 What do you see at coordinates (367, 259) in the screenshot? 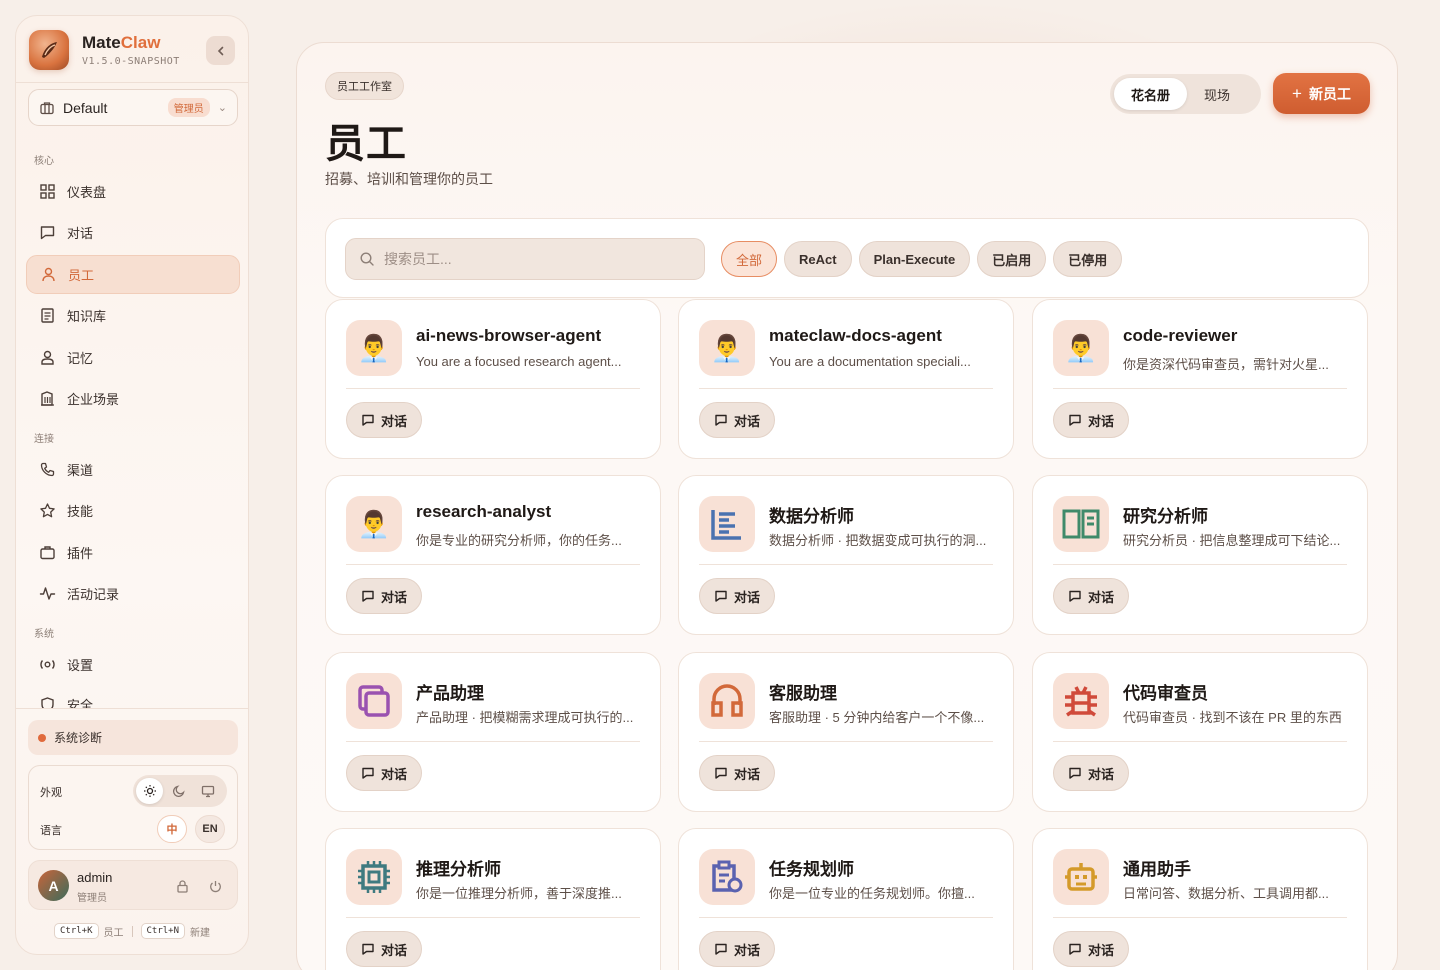
I see `search-icon` at bounding box center [367, 259].